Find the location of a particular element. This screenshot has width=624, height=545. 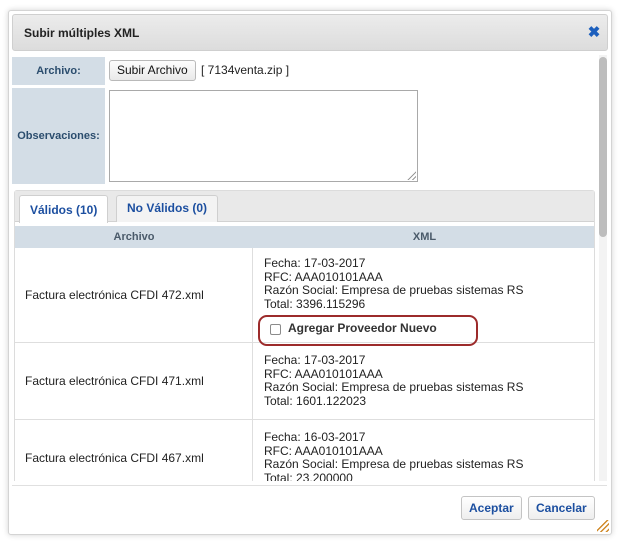

scrollbar-thumb is located at coordinates (603, 147).